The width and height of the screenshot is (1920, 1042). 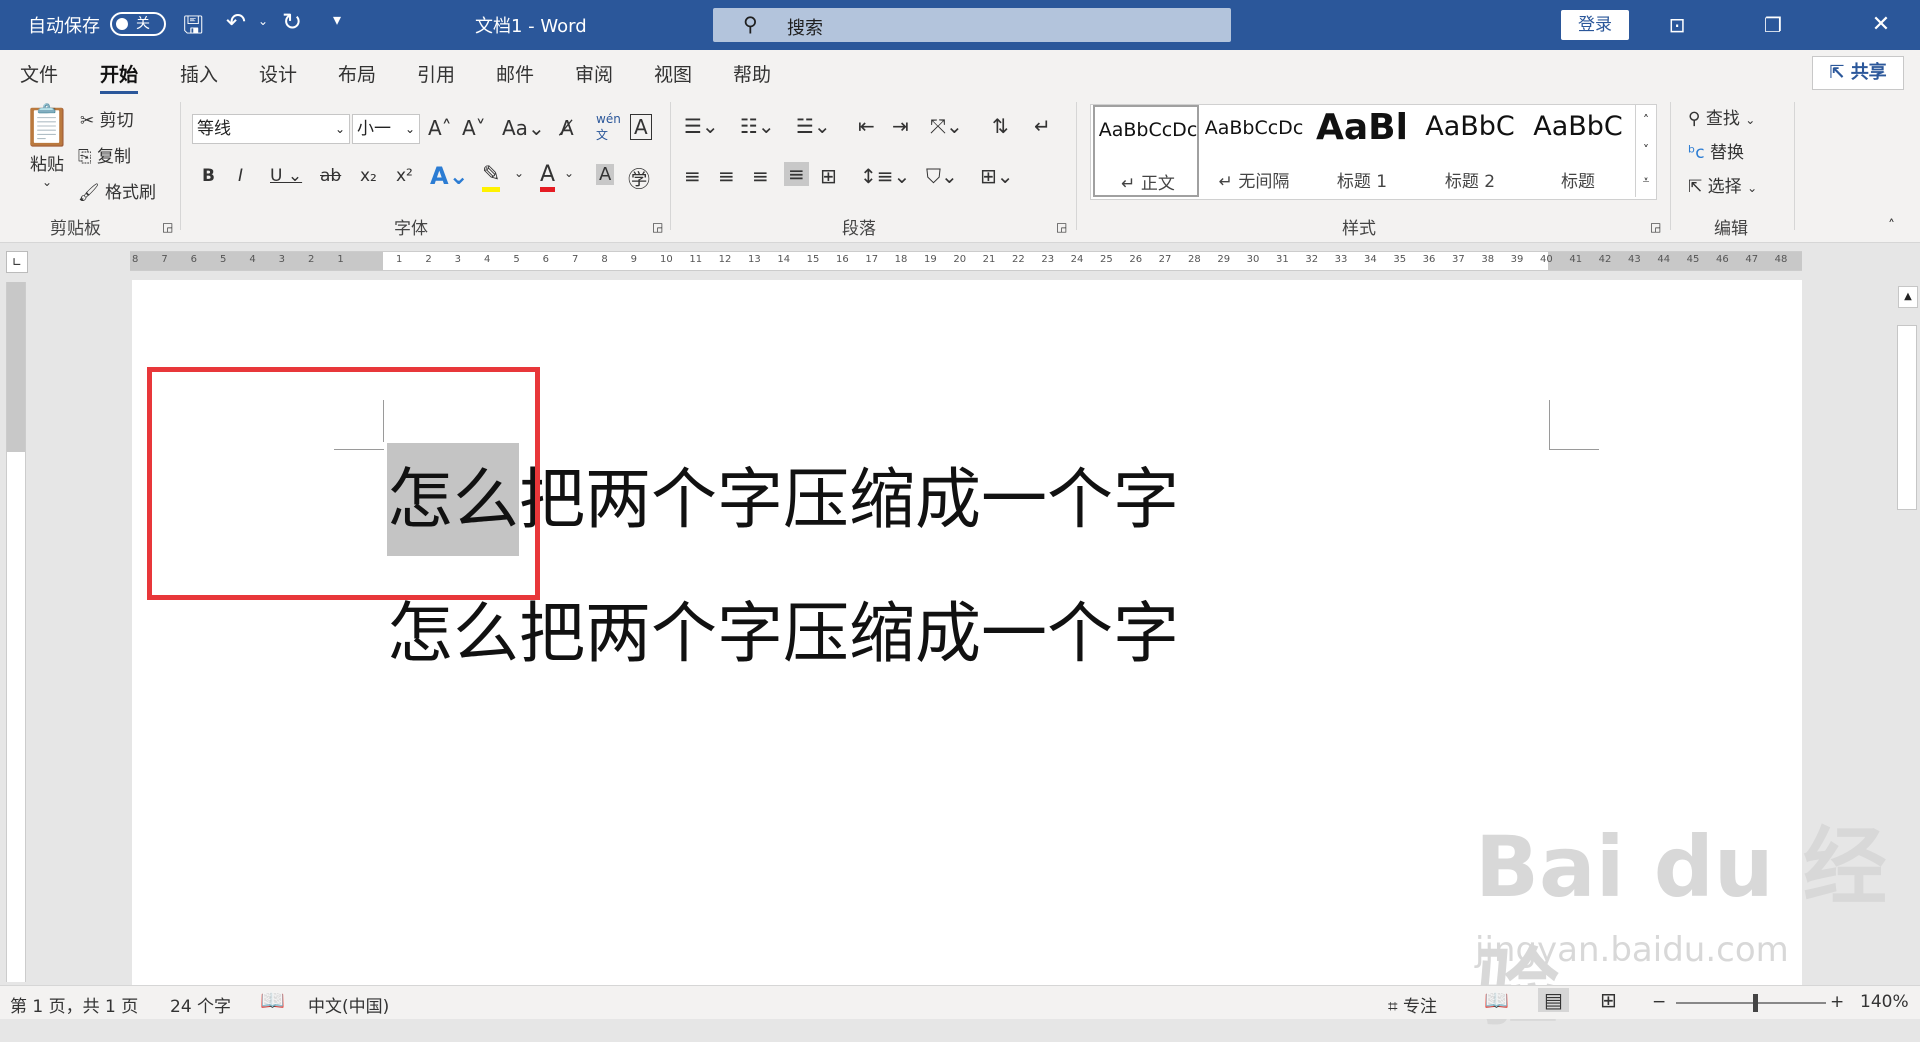 I want to click on align-left-icon: ≡, so click(x=692, y=176).